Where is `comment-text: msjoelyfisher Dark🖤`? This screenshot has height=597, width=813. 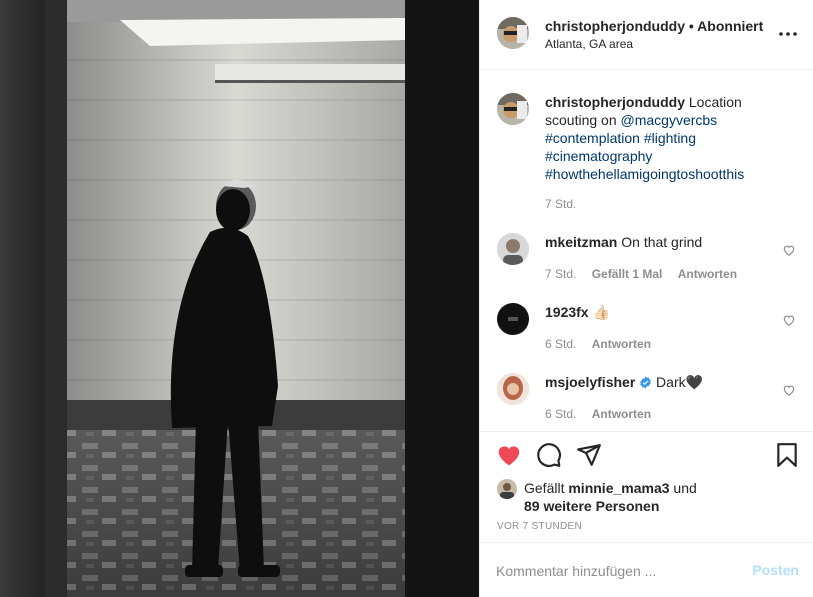
comment-text: msjoelyfisher Dark🖤 is located at coordinates (660, 383).